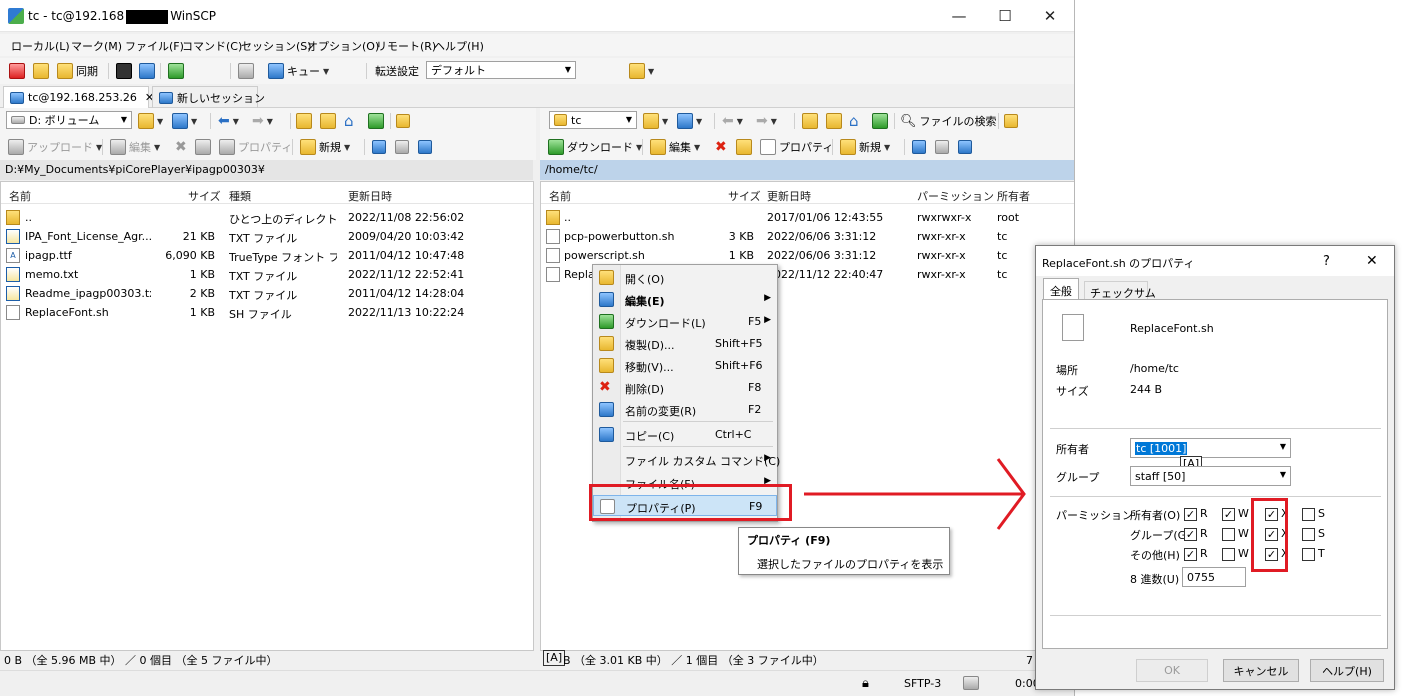 This screenshot has width=1423, height=696. Describe the element at coordinates (328, 121) in the screenshot. I see `root-dir-icon` at that location.